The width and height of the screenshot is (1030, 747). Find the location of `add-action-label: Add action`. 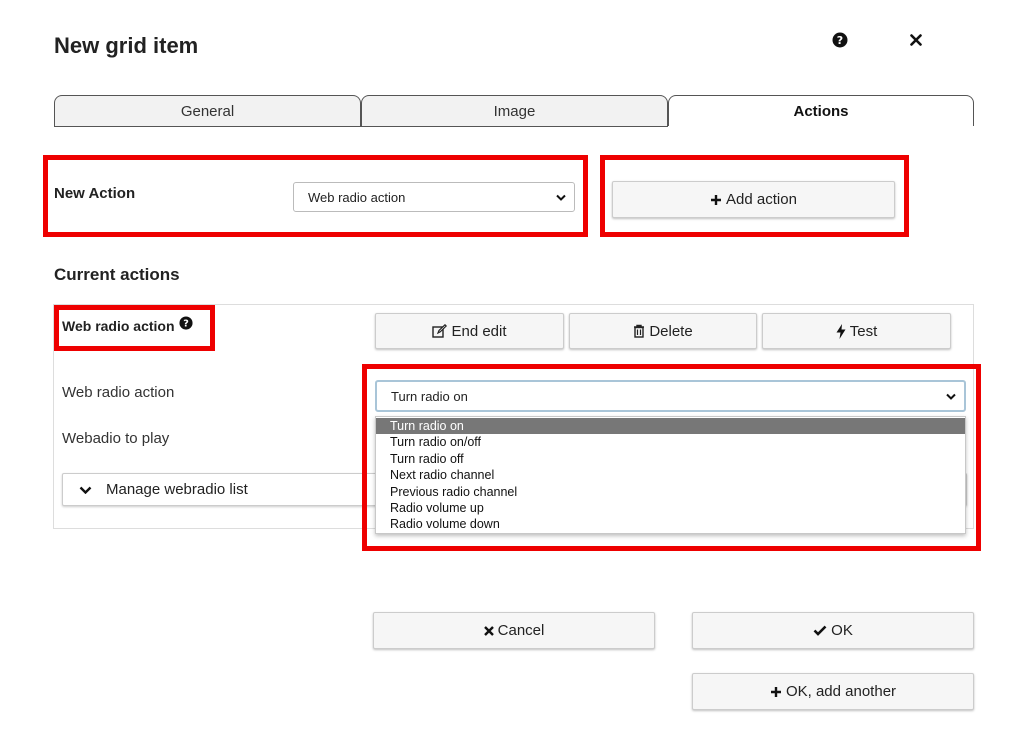

add-action-label: Add action is located at coordinates (761, 199).